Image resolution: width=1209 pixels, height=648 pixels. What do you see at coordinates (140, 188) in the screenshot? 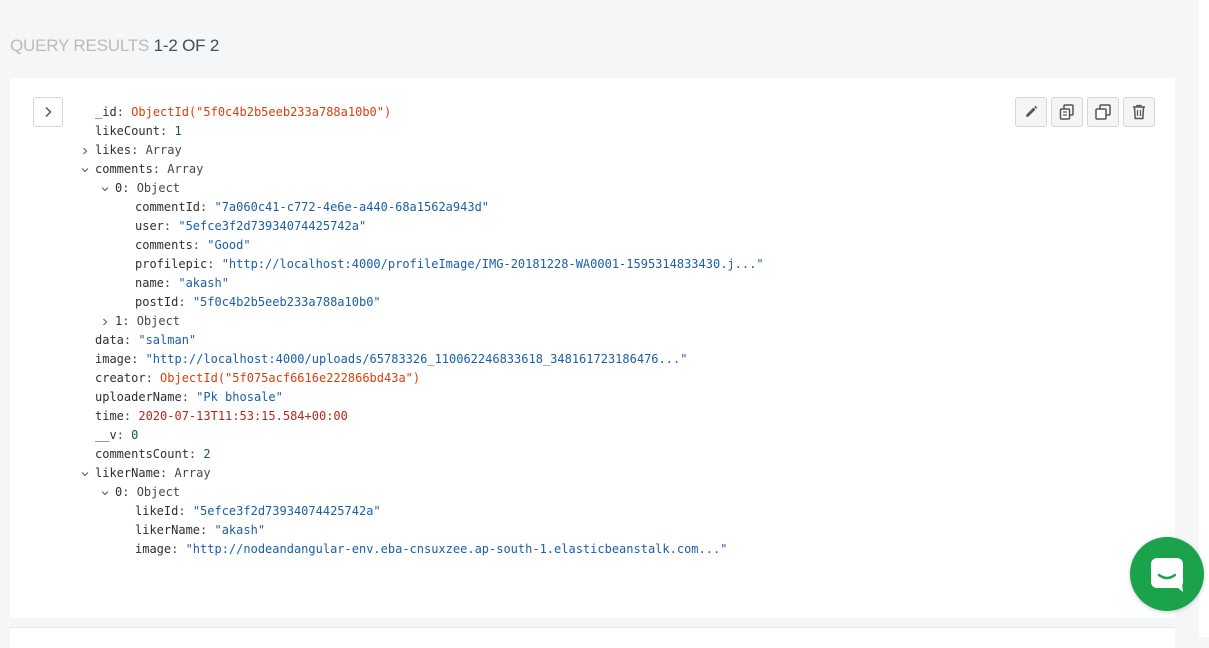
I see `field-comments-0: 0: Object` at bounding box center [140, 188].